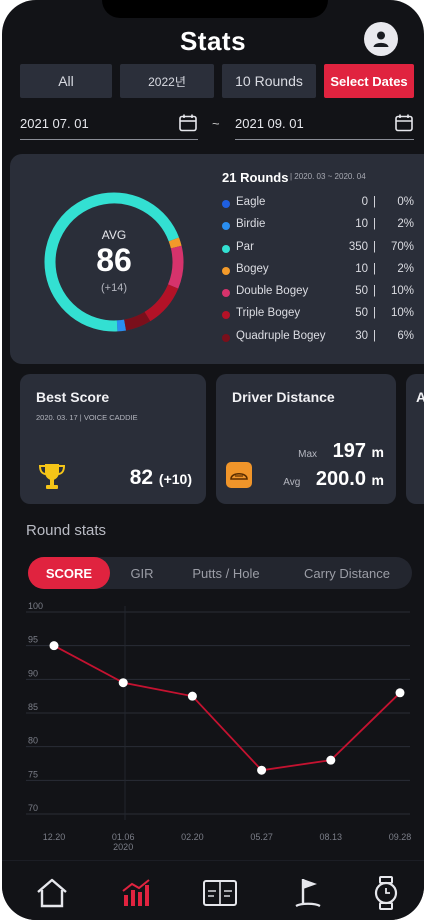 The width and height of the screenshot is (426, 920). I want to click on x-tick-label: 01.06, so click(123, 837).